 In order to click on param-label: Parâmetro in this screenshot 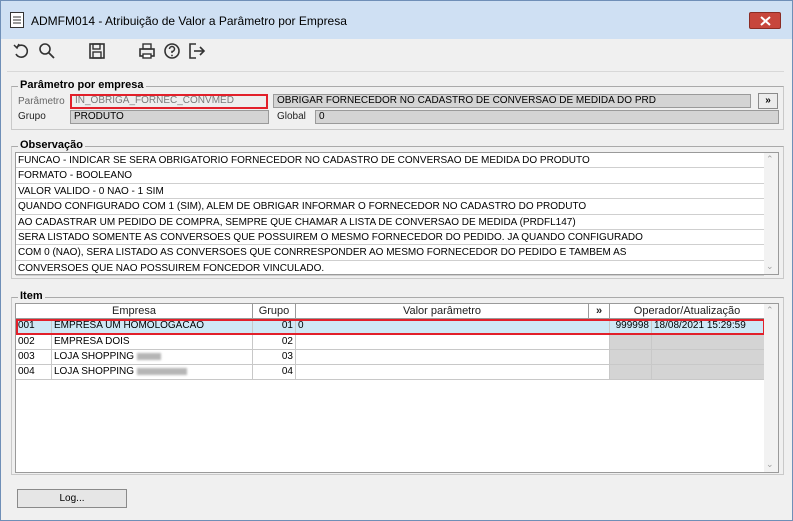, I will do `click(41, 101)`.